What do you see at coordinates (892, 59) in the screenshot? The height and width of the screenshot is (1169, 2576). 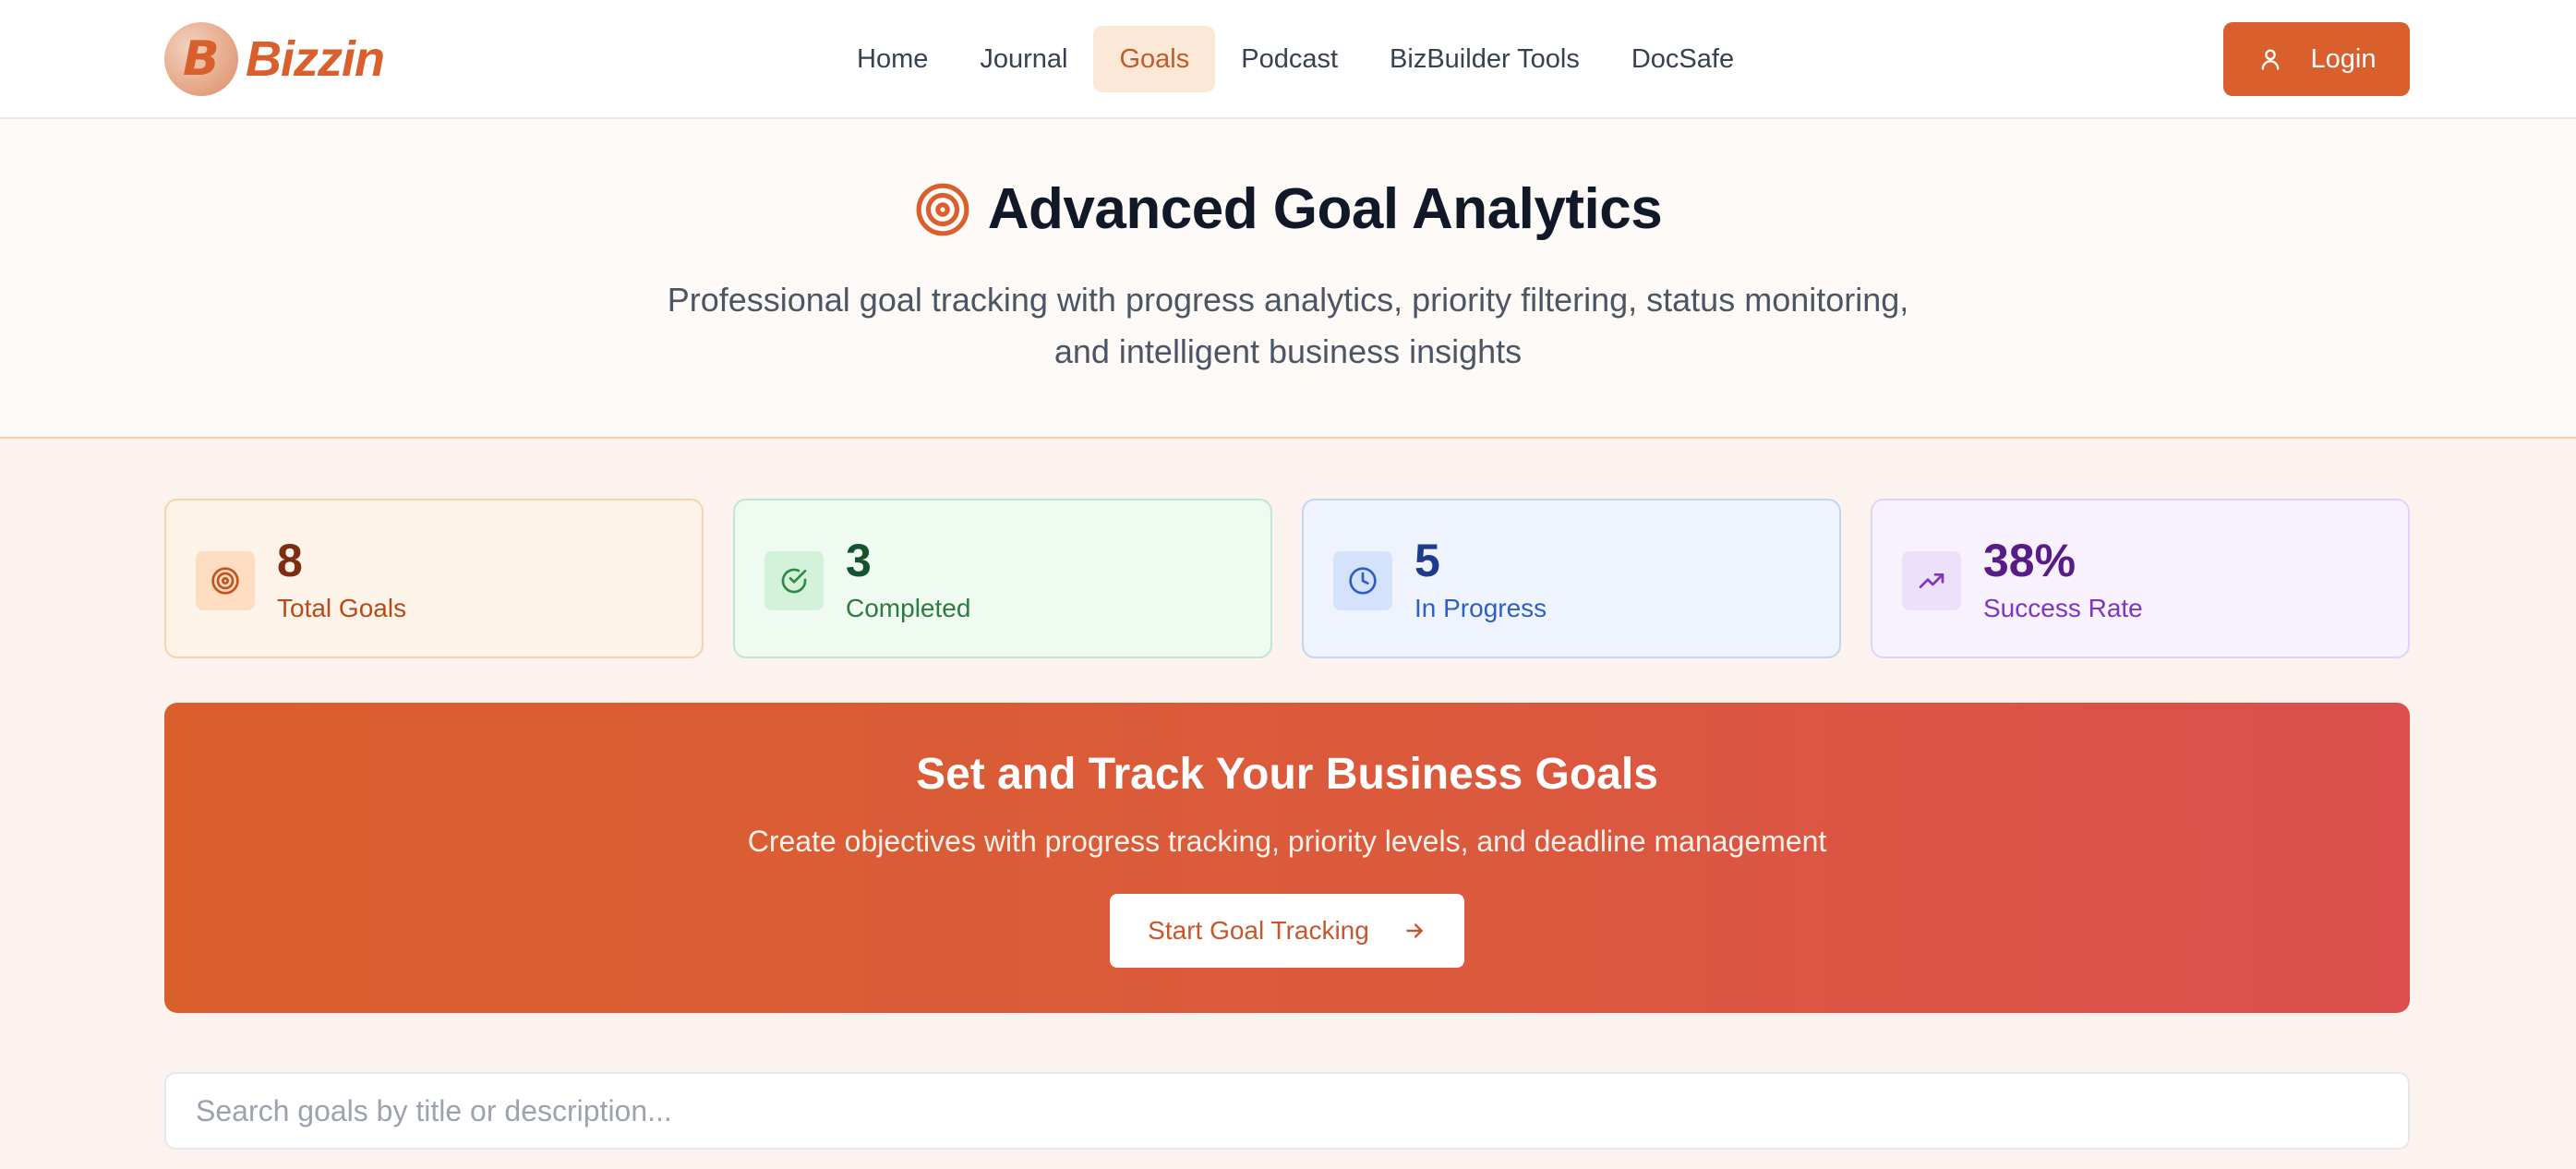 I see `nav-item-home: Home` at bounding box center [892, 59].